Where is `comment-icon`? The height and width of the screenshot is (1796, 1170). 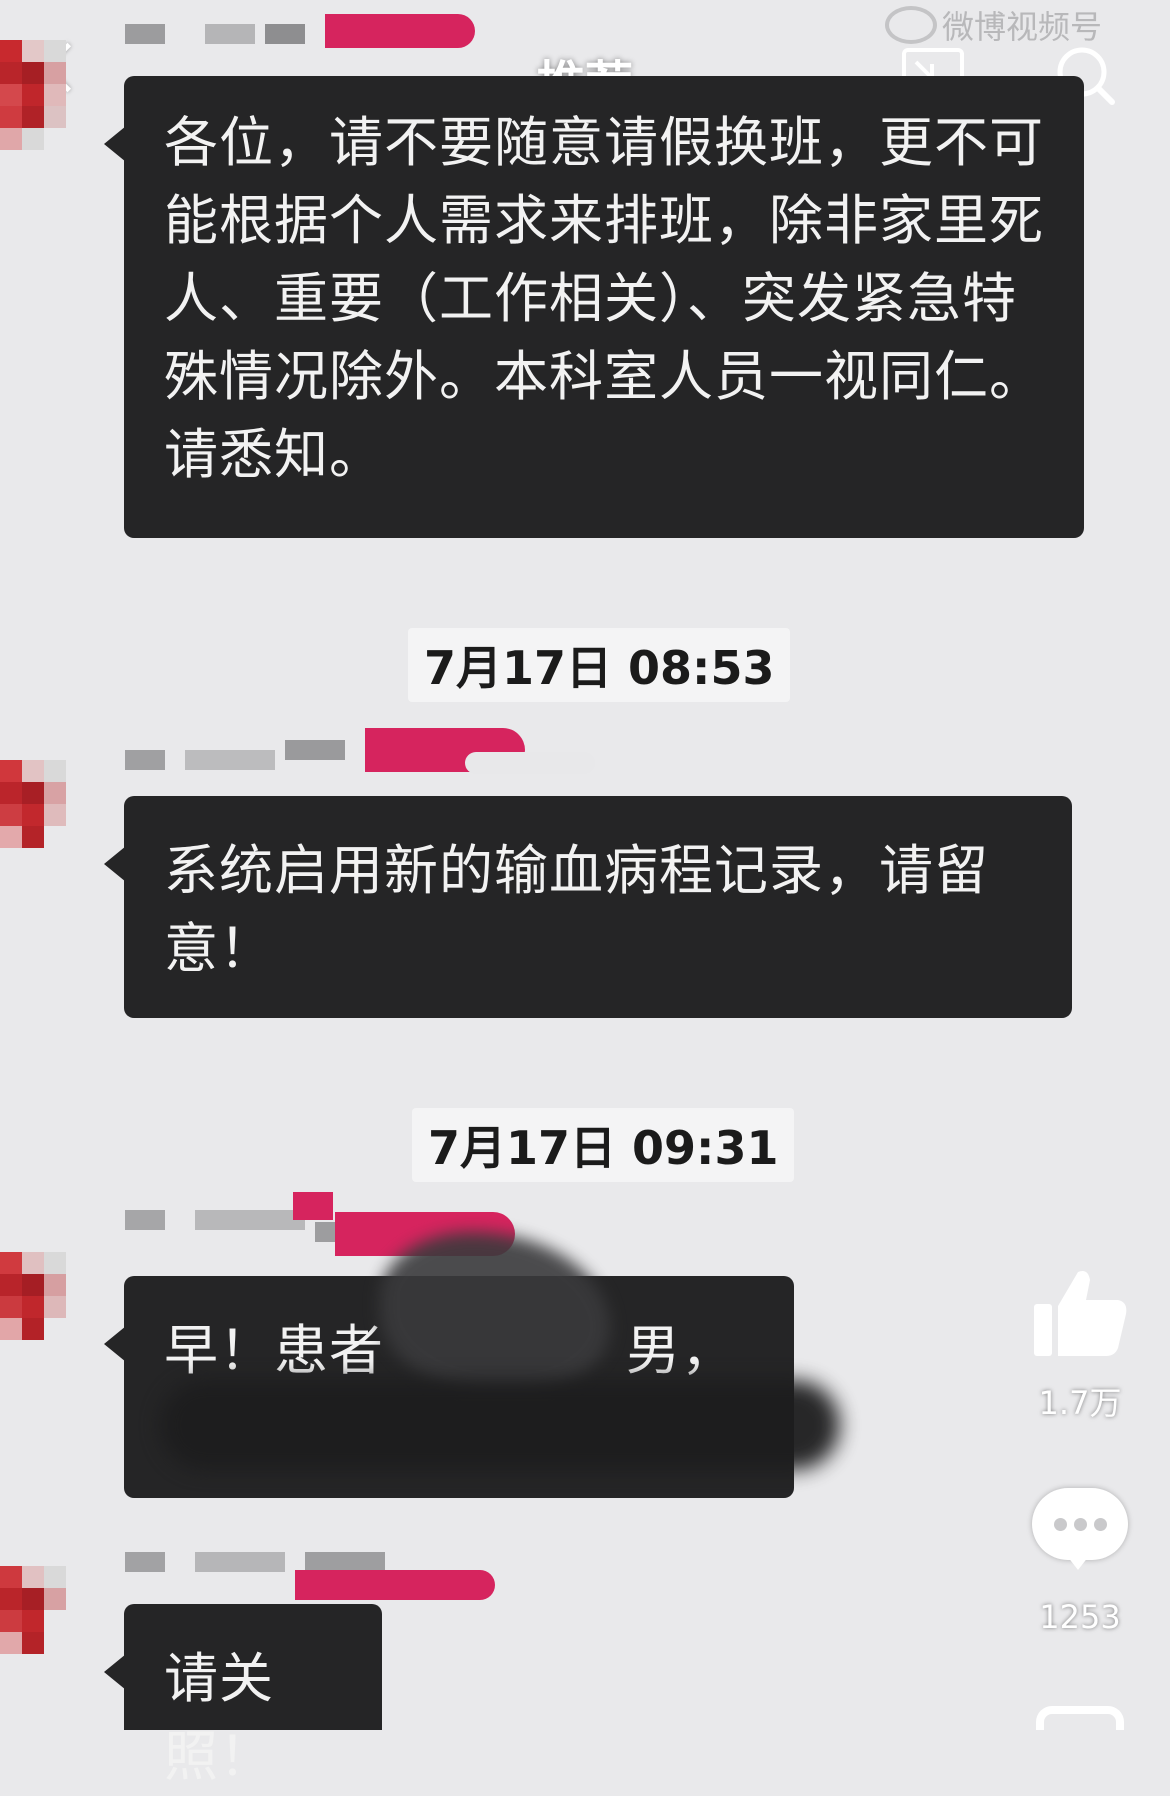 comment-icon is located at coordinates (1080, 1529).